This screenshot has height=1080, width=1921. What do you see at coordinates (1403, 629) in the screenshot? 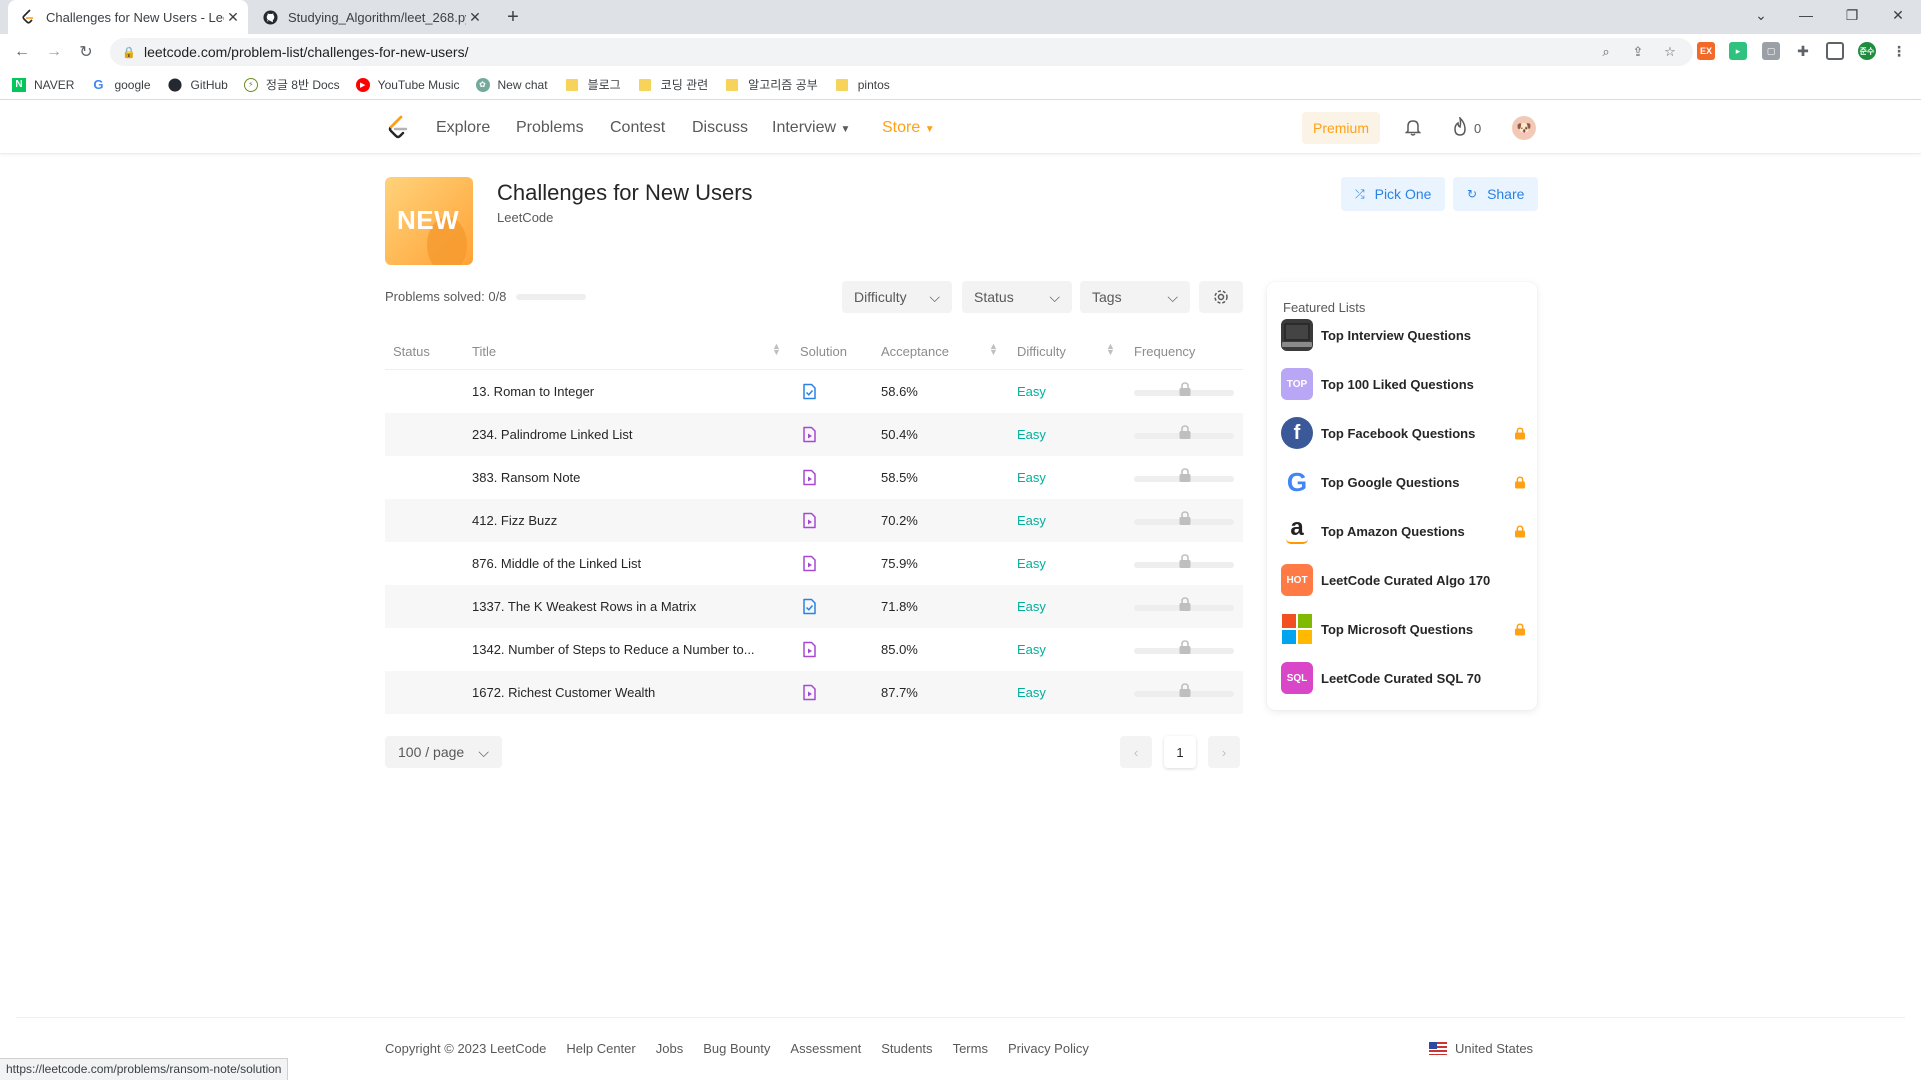
I see `featured-list-item: Top Microsoft Questions` at bounding box center [1403, 629].